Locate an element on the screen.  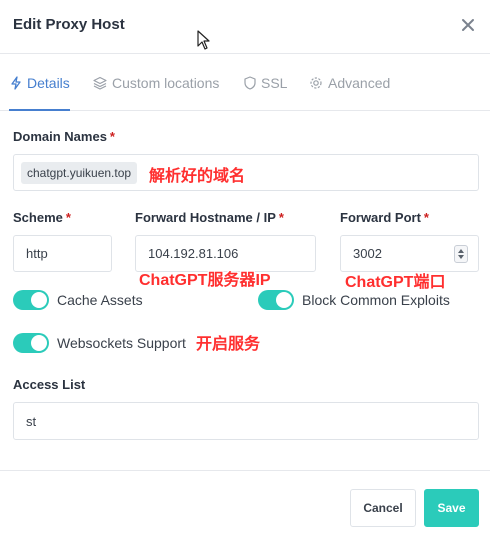
tab-ssl: SSL is located at coordinates (265, 83).